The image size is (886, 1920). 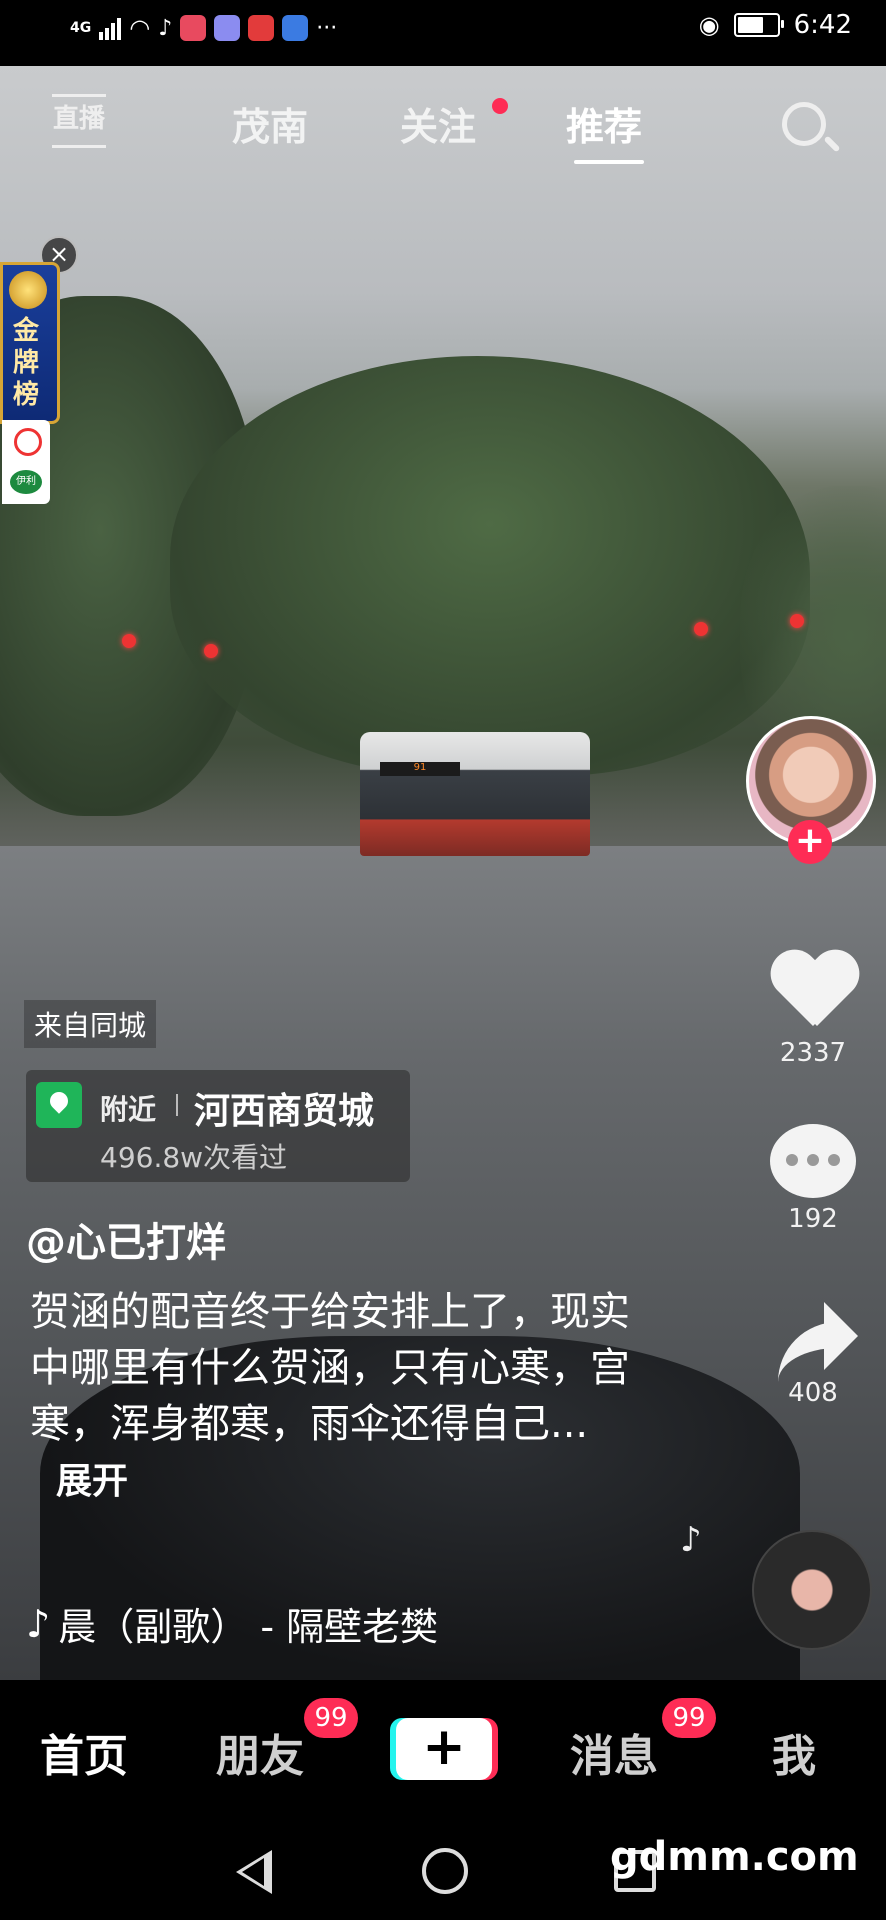 What do you see at coordinates (438, 123) in the screenshot?
I see `tab-following: 关注` at bounding box center [438, 123].